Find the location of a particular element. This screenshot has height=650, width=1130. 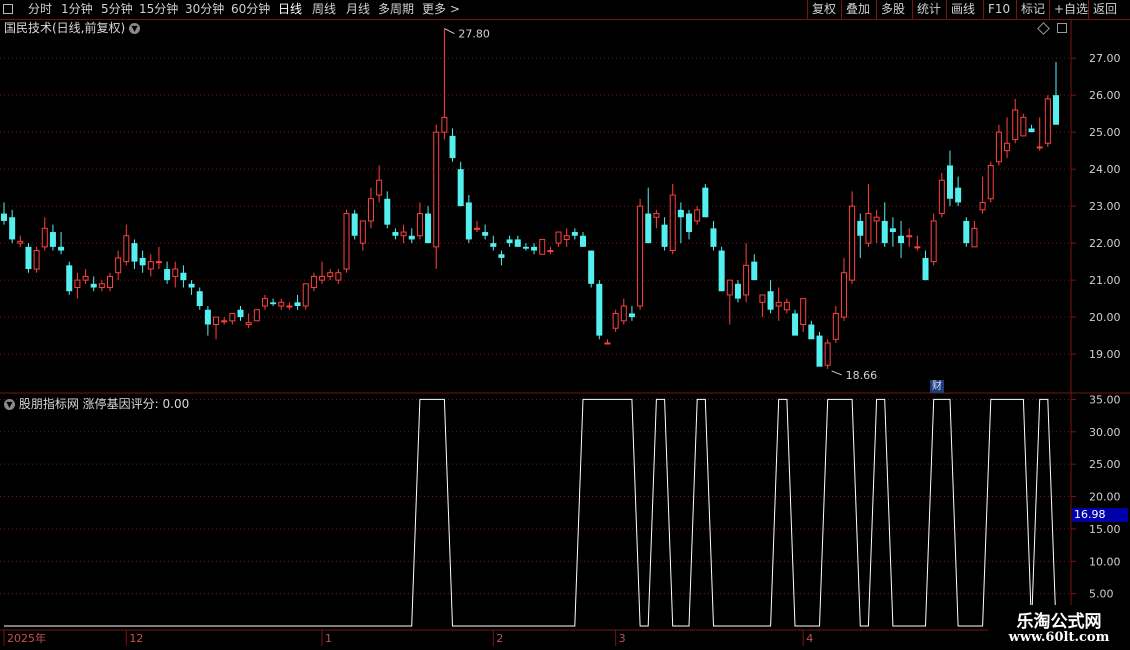

price-tick-label: 24.00 is located at coordinates (1105, 169).